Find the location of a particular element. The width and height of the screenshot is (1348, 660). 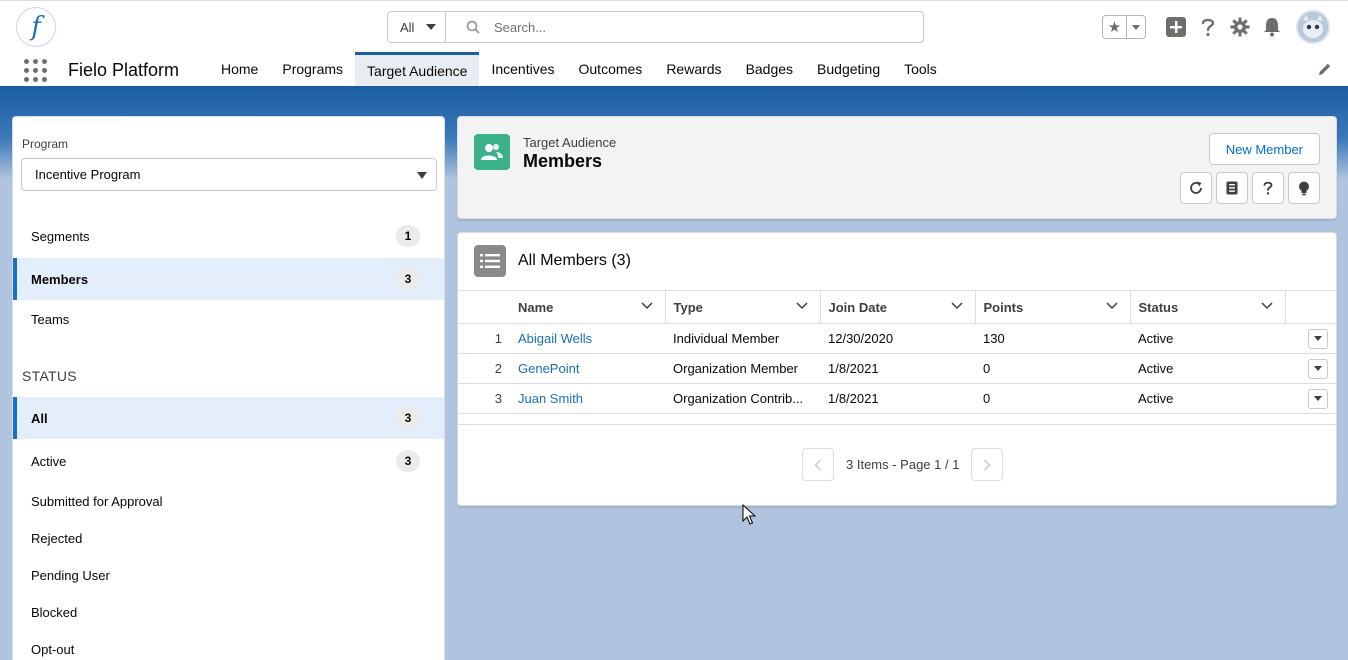

member-name-link: Abigail Wells is located at coordinates (555, 338).